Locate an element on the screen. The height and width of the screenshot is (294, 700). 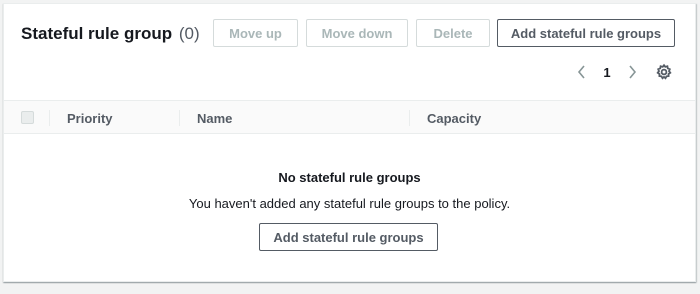
title-text: Stateful rule group is located at coordinates (97, 33).